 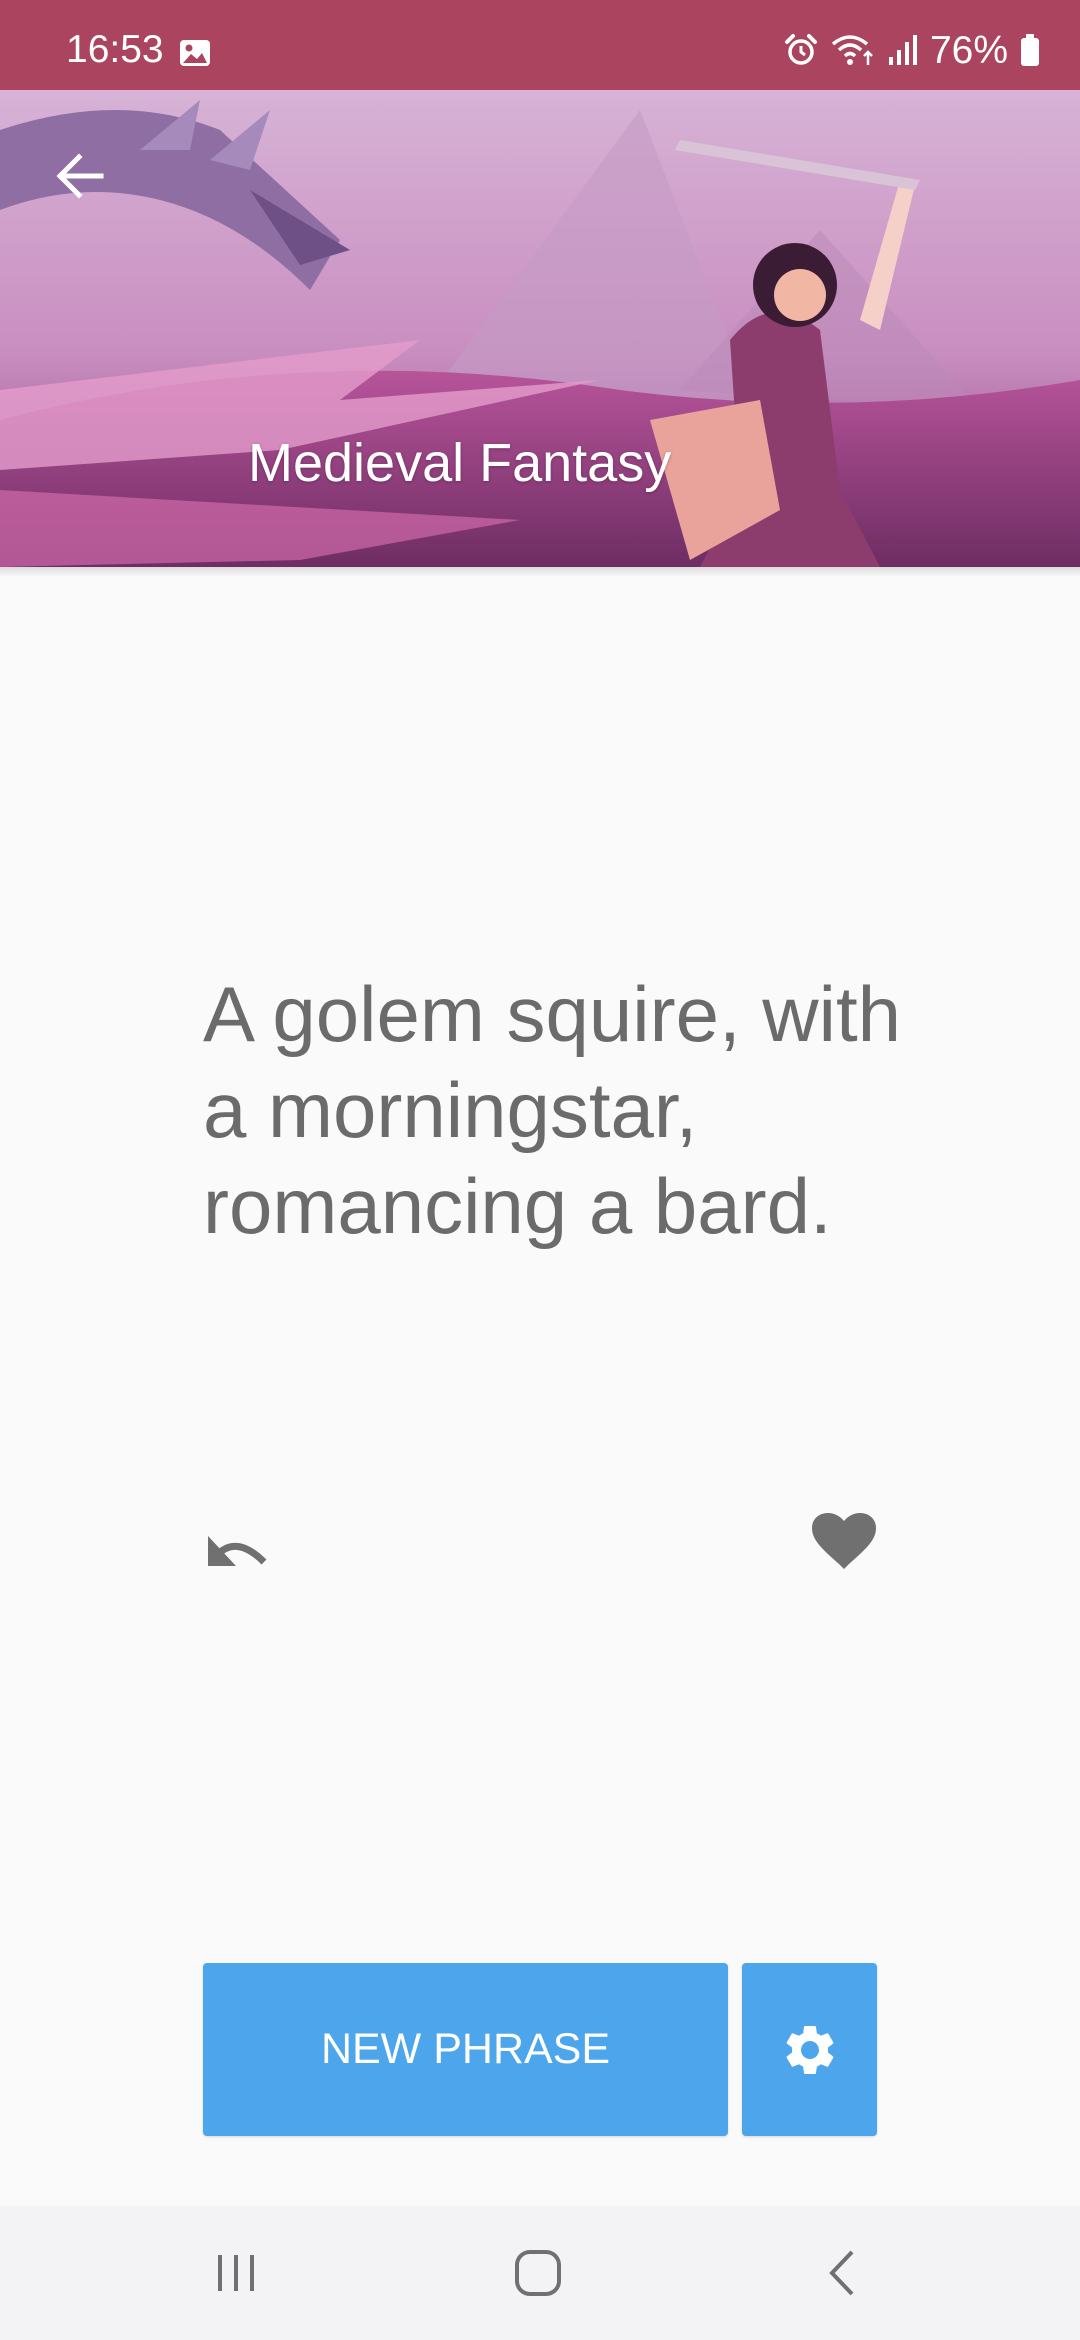 I want to click on gear-icon, so click(x=809, y=2049).